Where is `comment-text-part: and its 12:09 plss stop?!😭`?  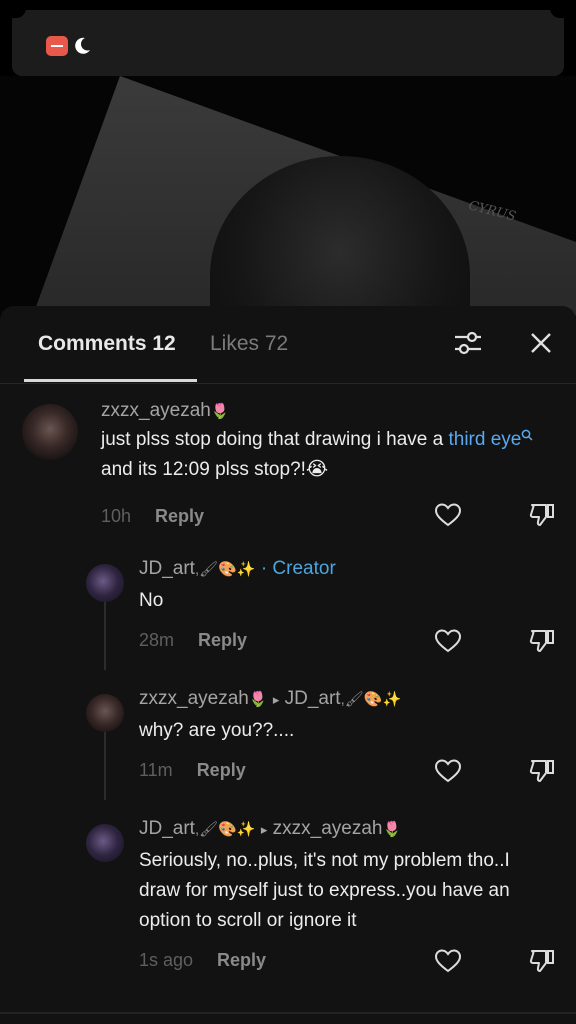
comment-text-part: and its 12:09 plss stop?!😭 is located at coordinates (215, 469).